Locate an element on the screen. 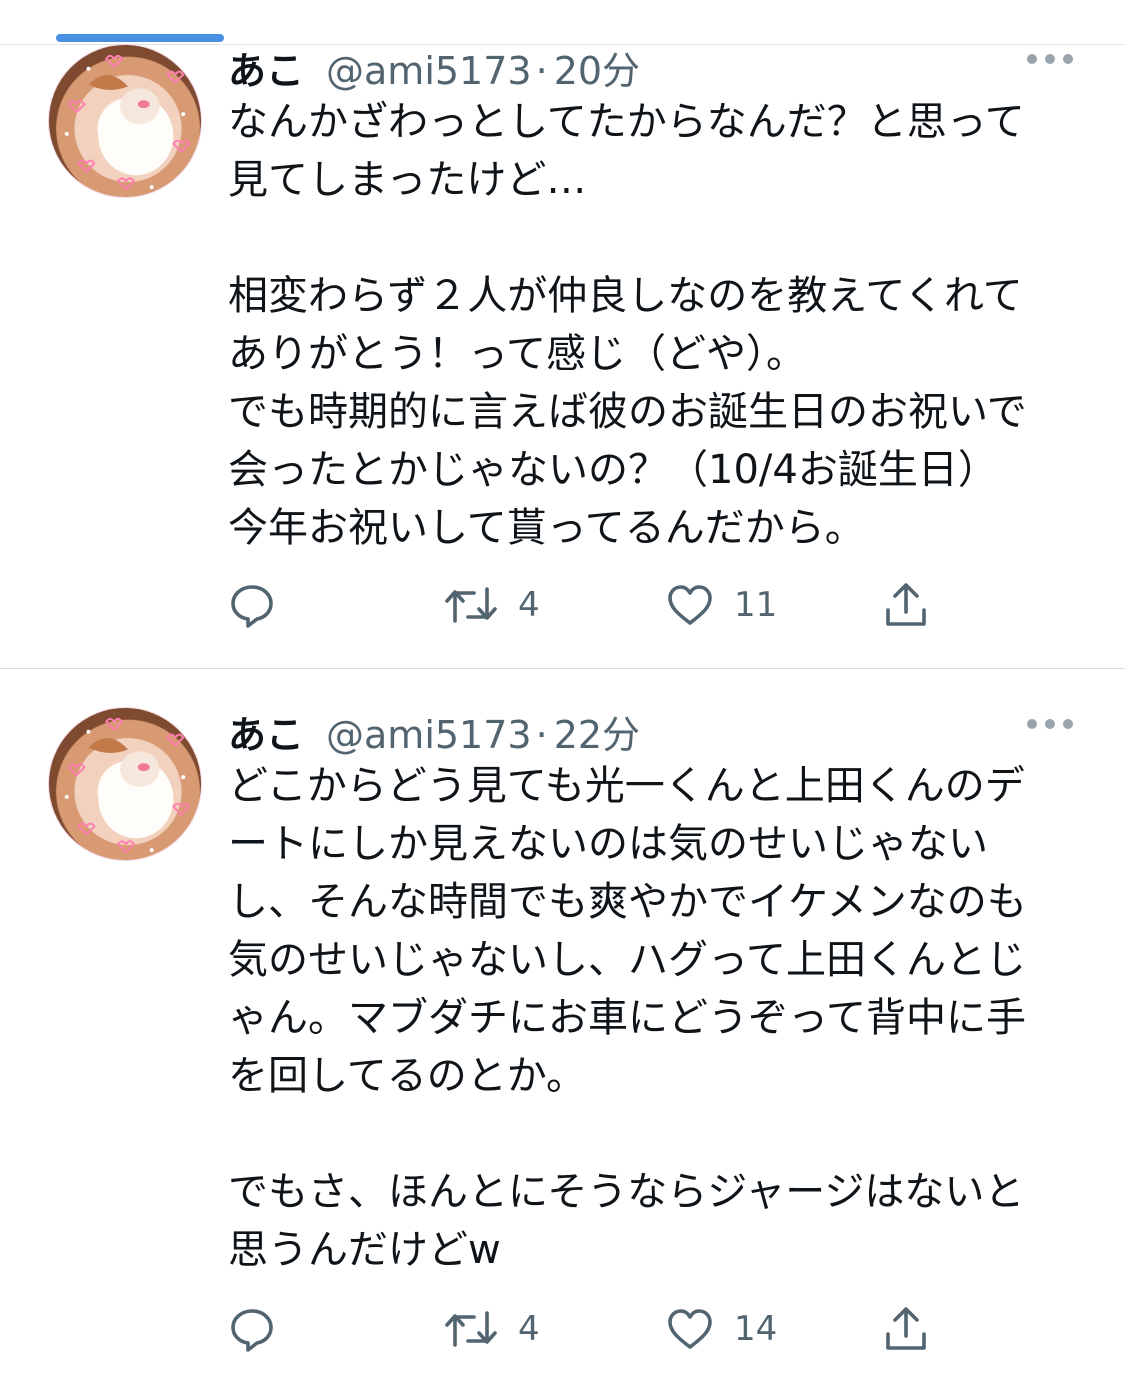 This screenshot has height=1377, width=1125. like-button: 11 is located at coordinates (721, 605).